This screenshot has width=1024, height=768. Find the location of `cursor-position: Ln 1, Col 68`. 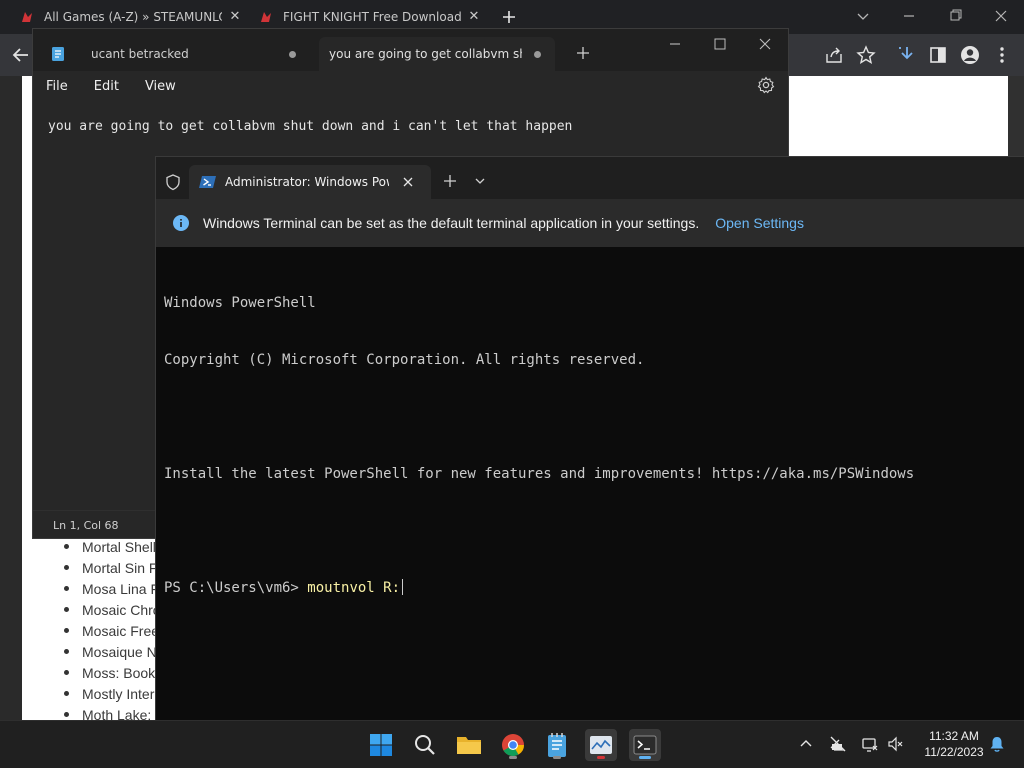

cursor-position: Ln 1, Col 68 is located at coordinates (86, 525).